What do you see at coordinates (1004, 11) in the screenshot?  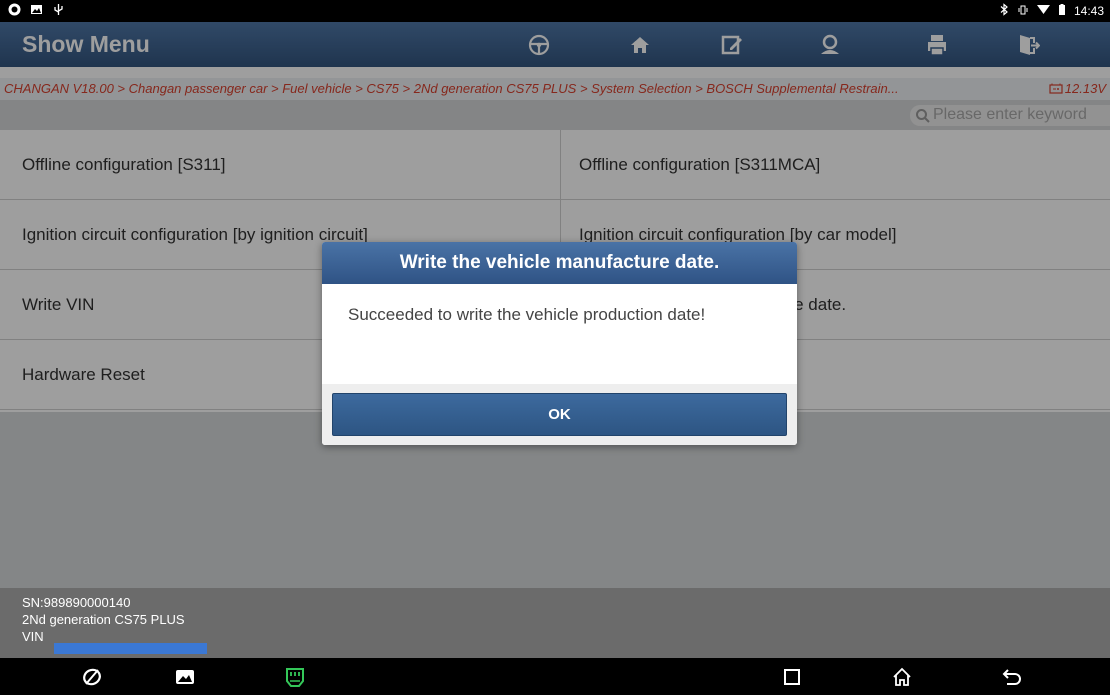 I see `bluetooth-icon` at bounding box center [1004, 11].